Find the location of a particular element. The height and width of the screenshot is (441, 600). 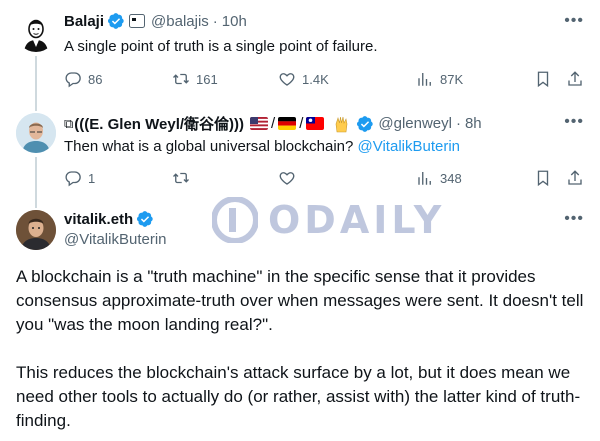

tweet-header: vitalik.eth is located at coordinates (111, 219).